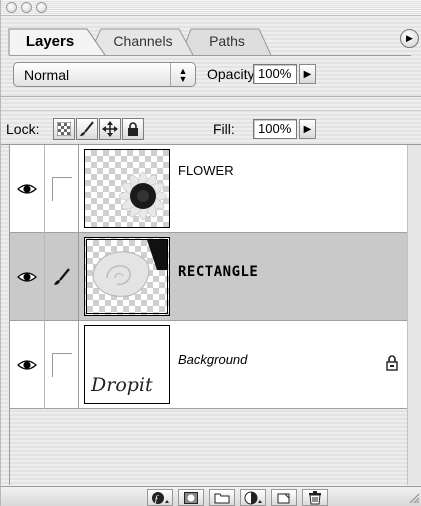  Describe the element at coordinates (143, 41) in the screenshot. I see `tab-channels: Channels` at that location.